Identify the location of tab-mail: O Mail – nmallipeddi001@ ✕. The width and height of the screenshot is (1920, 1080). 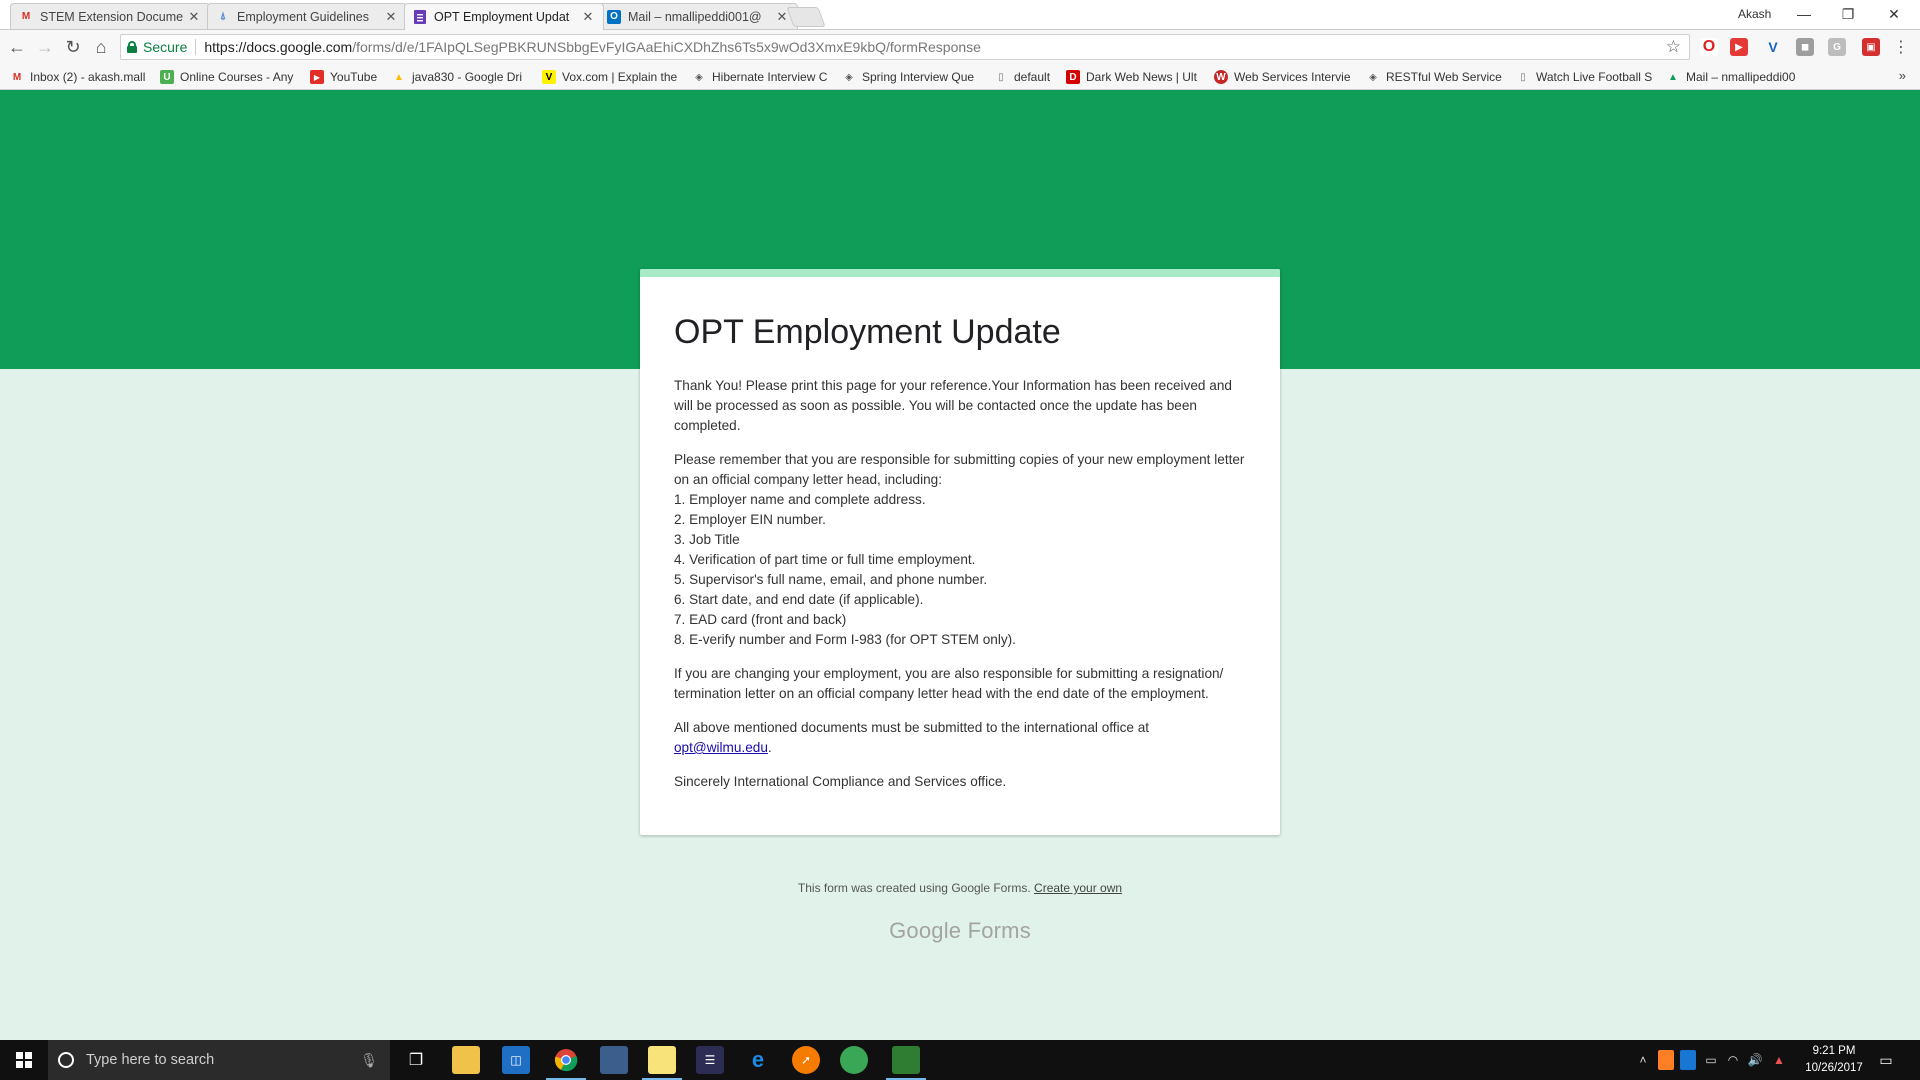
(698, 16).